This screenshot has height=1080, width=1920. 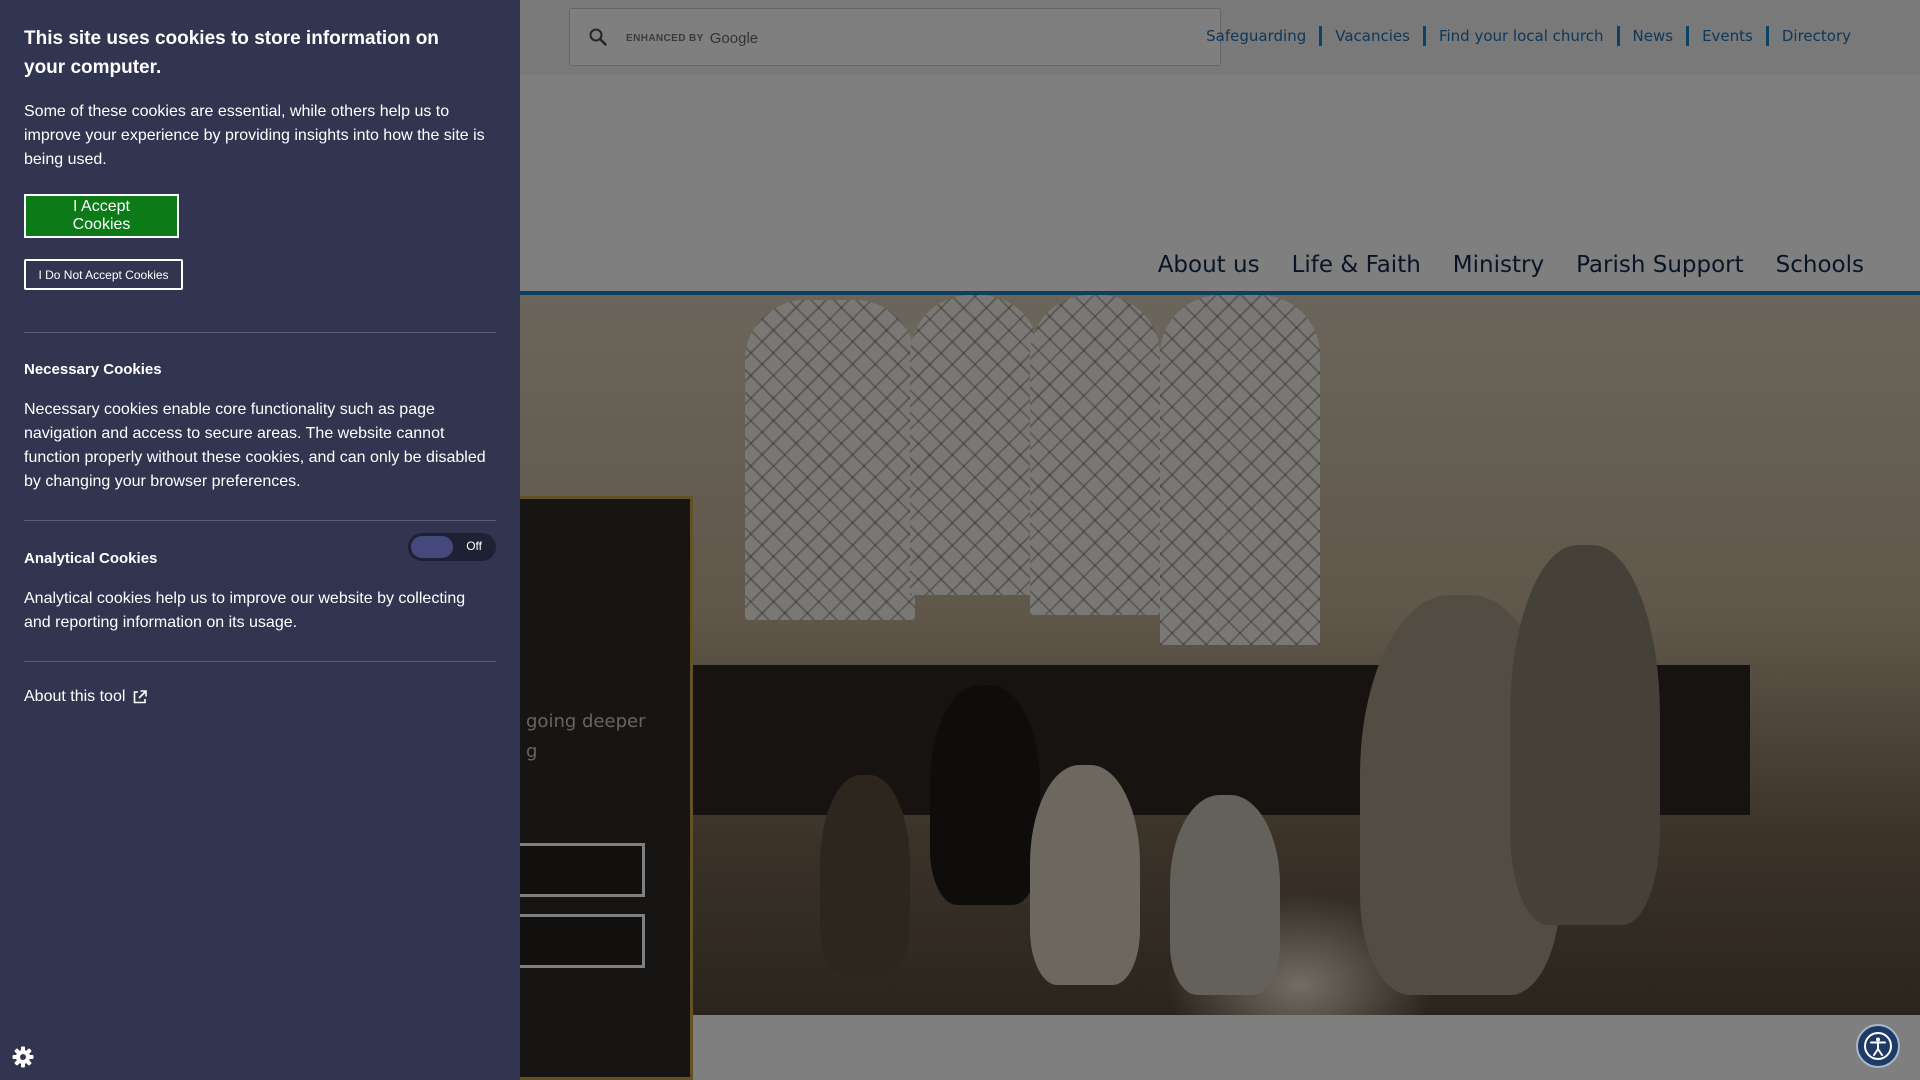 What do you see at coordinates (101, 216) in the screenshot?
I see `accept-cookies-button: I Accept Cookies` at bounding box center [101, 216].